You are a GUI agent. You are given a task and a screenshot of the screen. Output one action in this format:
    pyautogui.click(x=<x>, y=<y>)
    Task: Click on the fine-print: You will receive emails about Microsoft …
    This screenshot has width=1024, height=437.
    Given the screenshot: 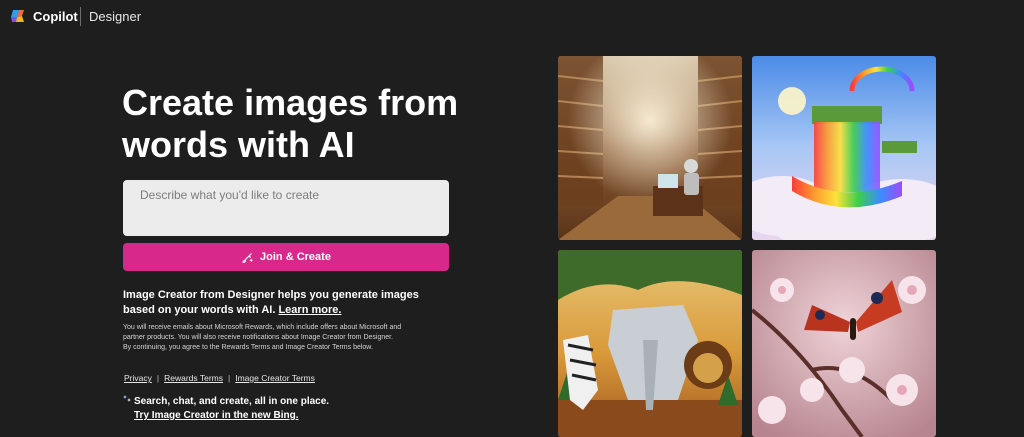 What is the action you would take?
    pyautogui.click(x=262, y=337)
    